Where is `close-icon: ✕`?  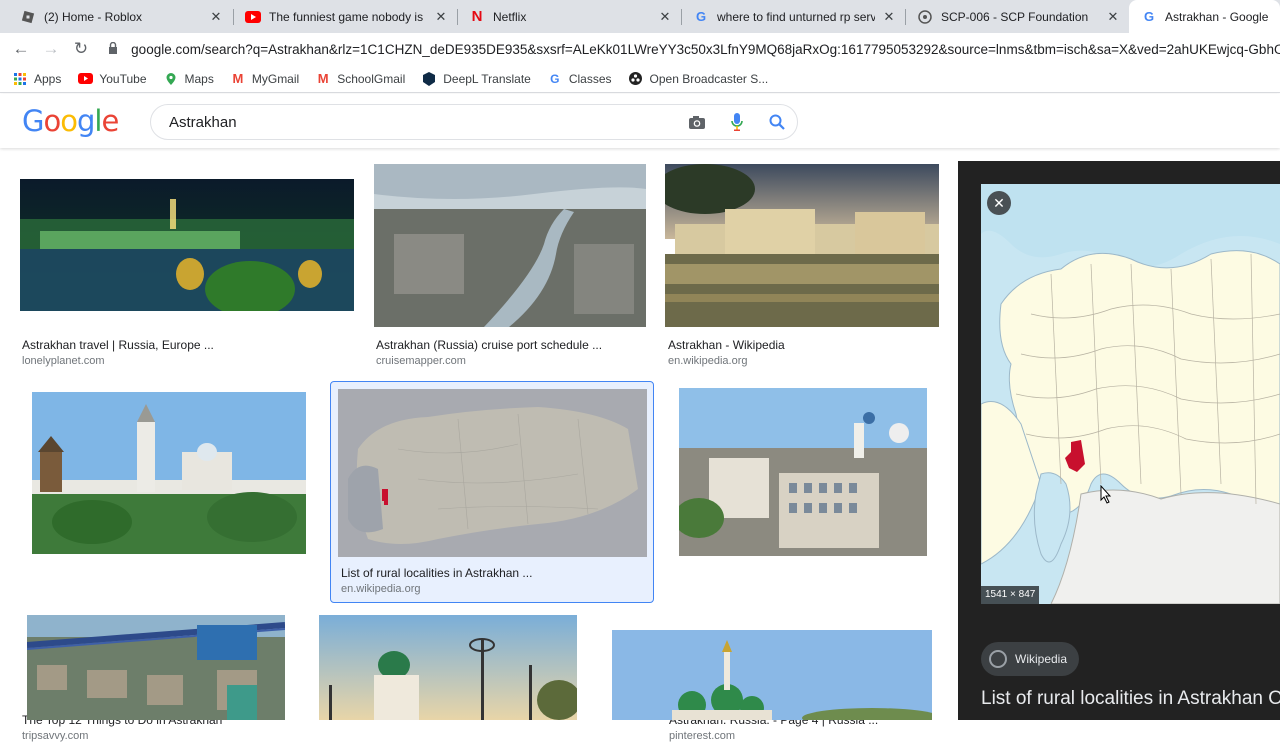 close-icon: ✕ is located at coordinates (999, 203).